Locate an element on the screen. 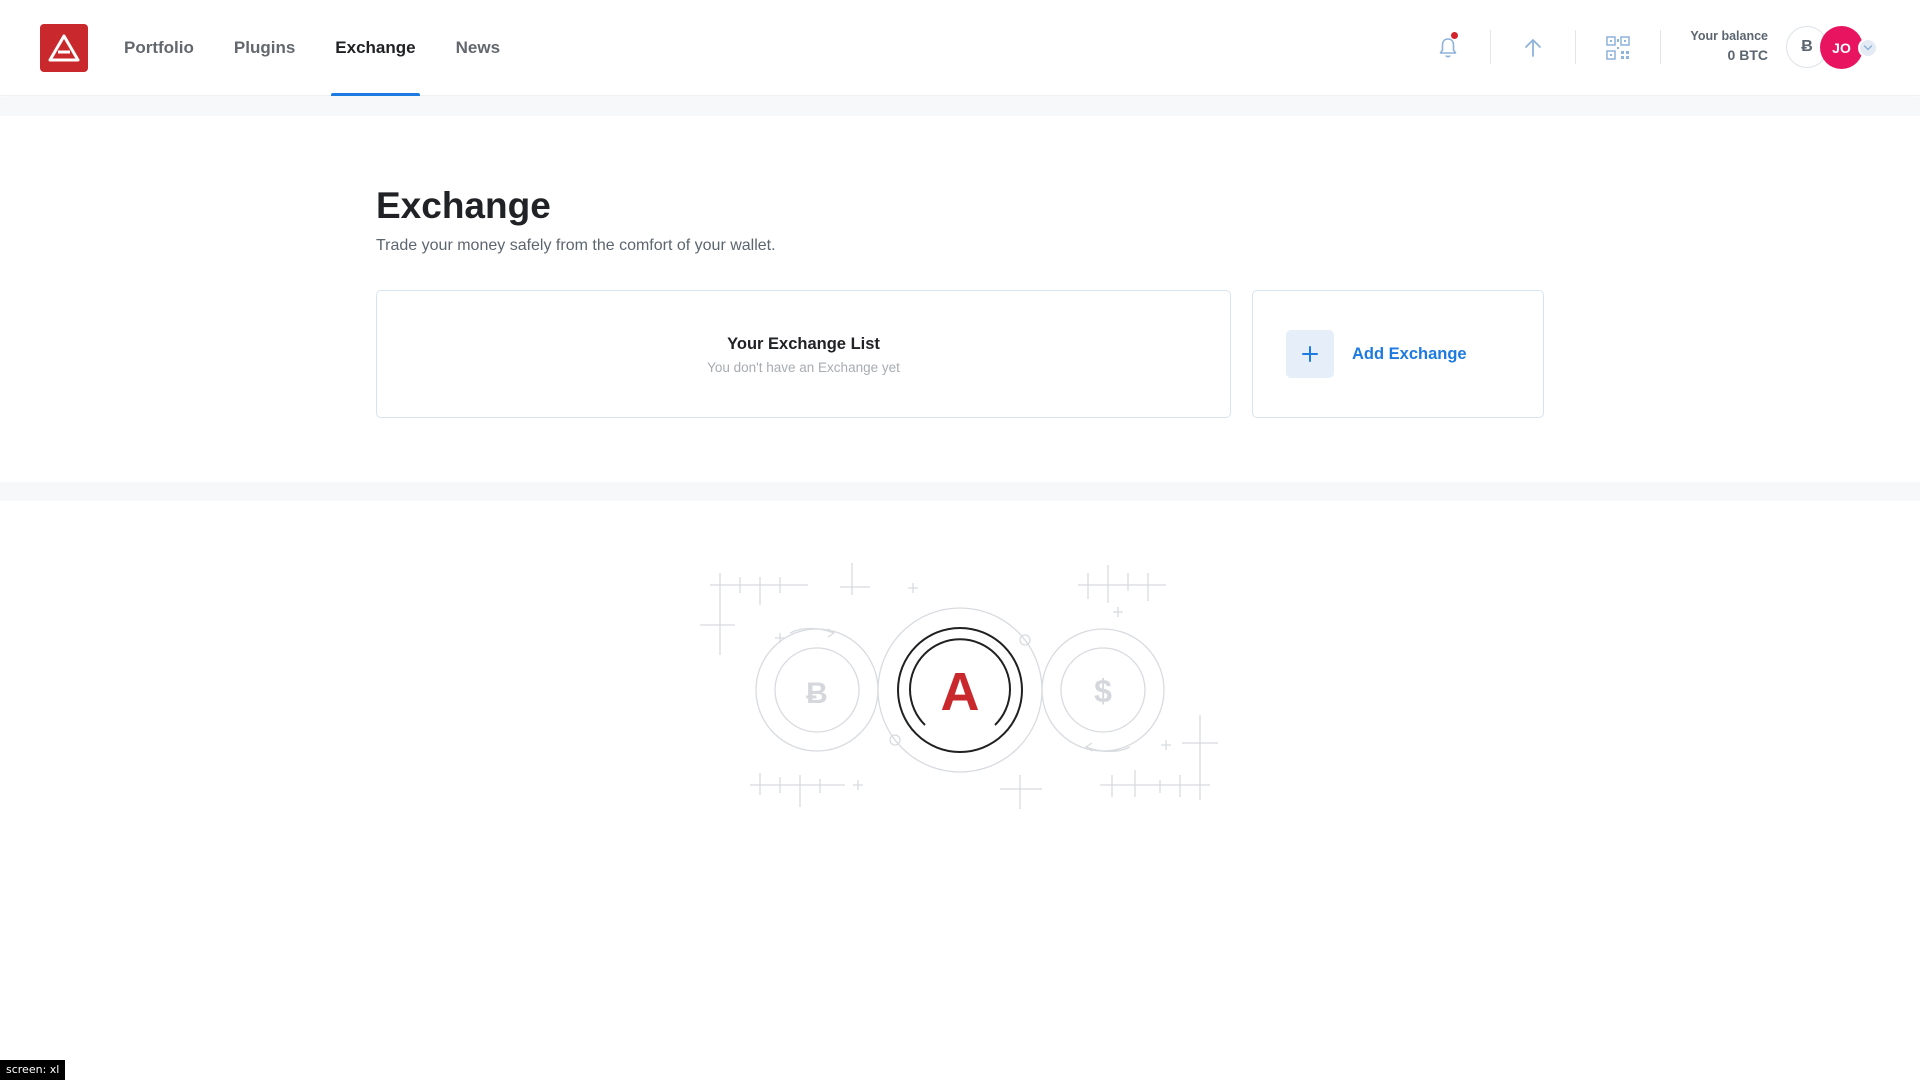  nav-item-plugins: Plugins is located at coordinates (264, 48).